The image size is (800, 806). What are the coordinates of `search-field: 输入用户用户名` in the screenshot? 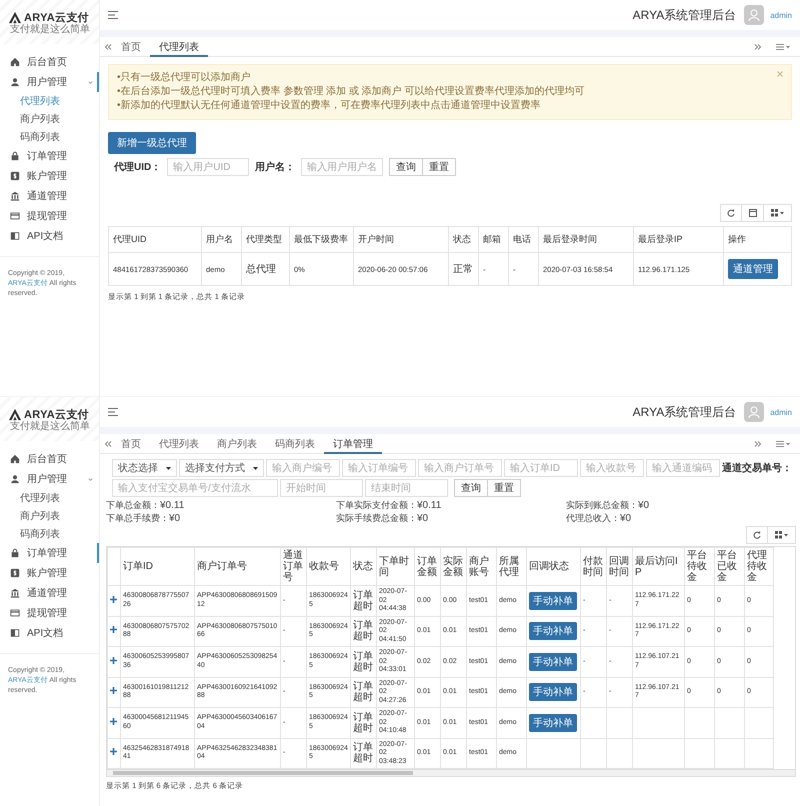 It's located at (342, 167).